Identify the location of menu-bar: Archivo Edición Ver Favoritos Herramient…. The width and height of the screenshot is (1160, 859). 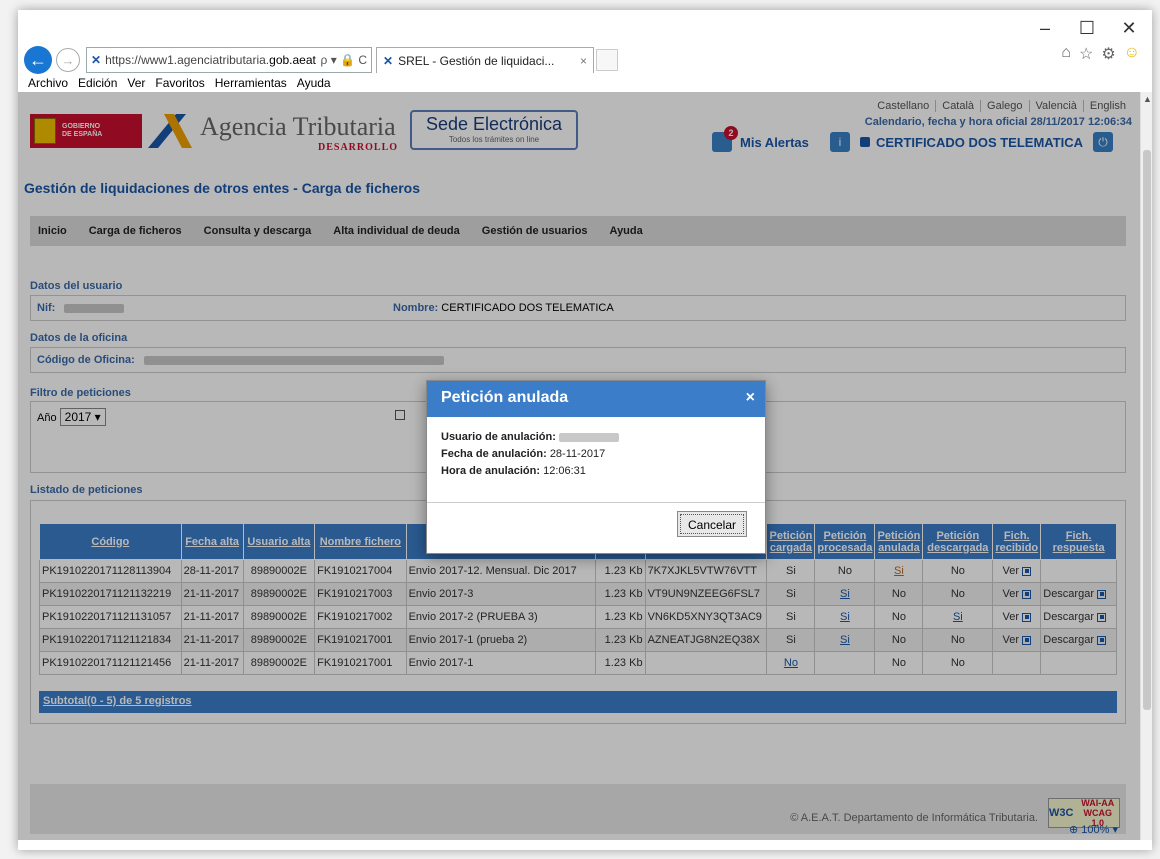
(179, 83).